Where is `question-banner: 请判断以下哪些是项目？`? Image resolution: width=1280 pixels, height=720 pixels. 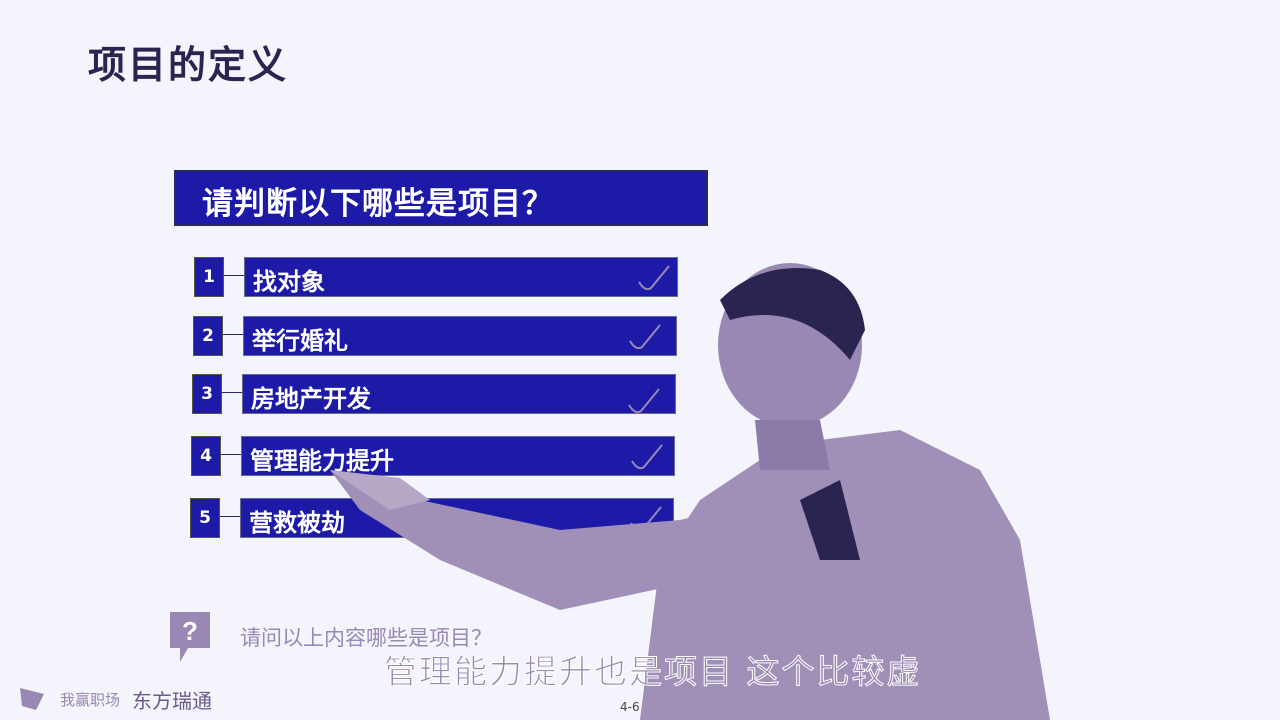 question-banner: 请判断以下哪些是项目？ is located at coordinates (441, 198).